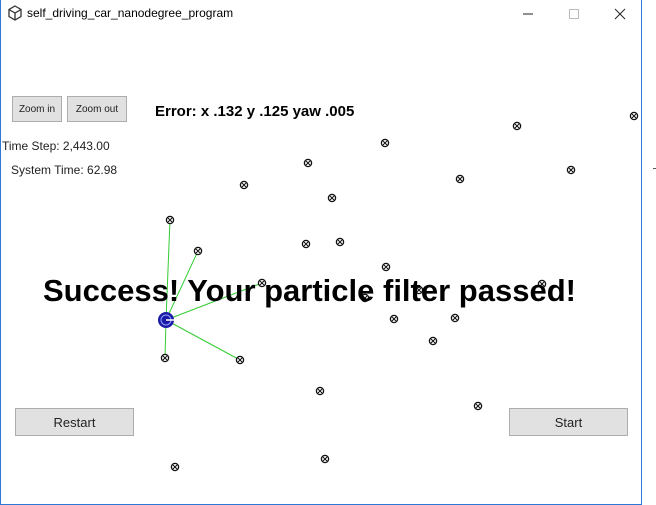 The height and width of the screenshot is (505, 656). I want to click on unity-logo-icon, so click(15, 13).